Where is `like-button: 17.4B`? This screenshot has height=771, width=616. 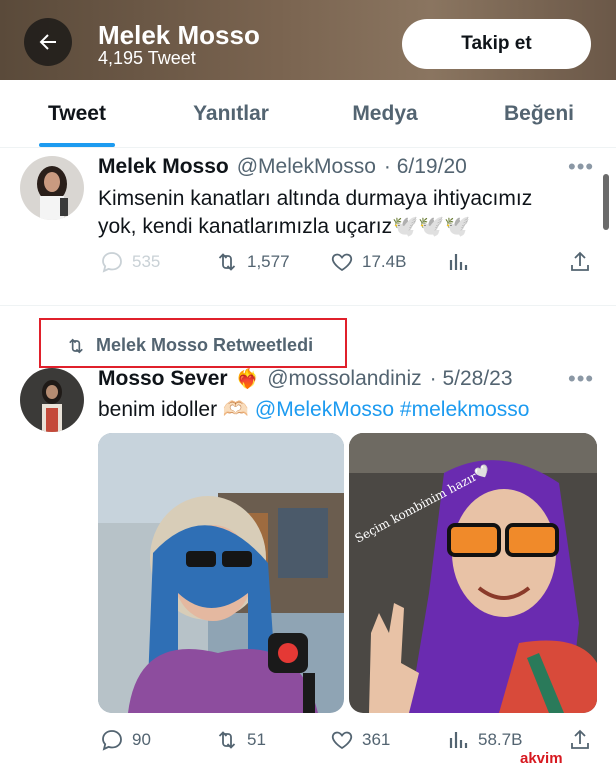
like-button: 17.4B is located at coordinates (368, 262).